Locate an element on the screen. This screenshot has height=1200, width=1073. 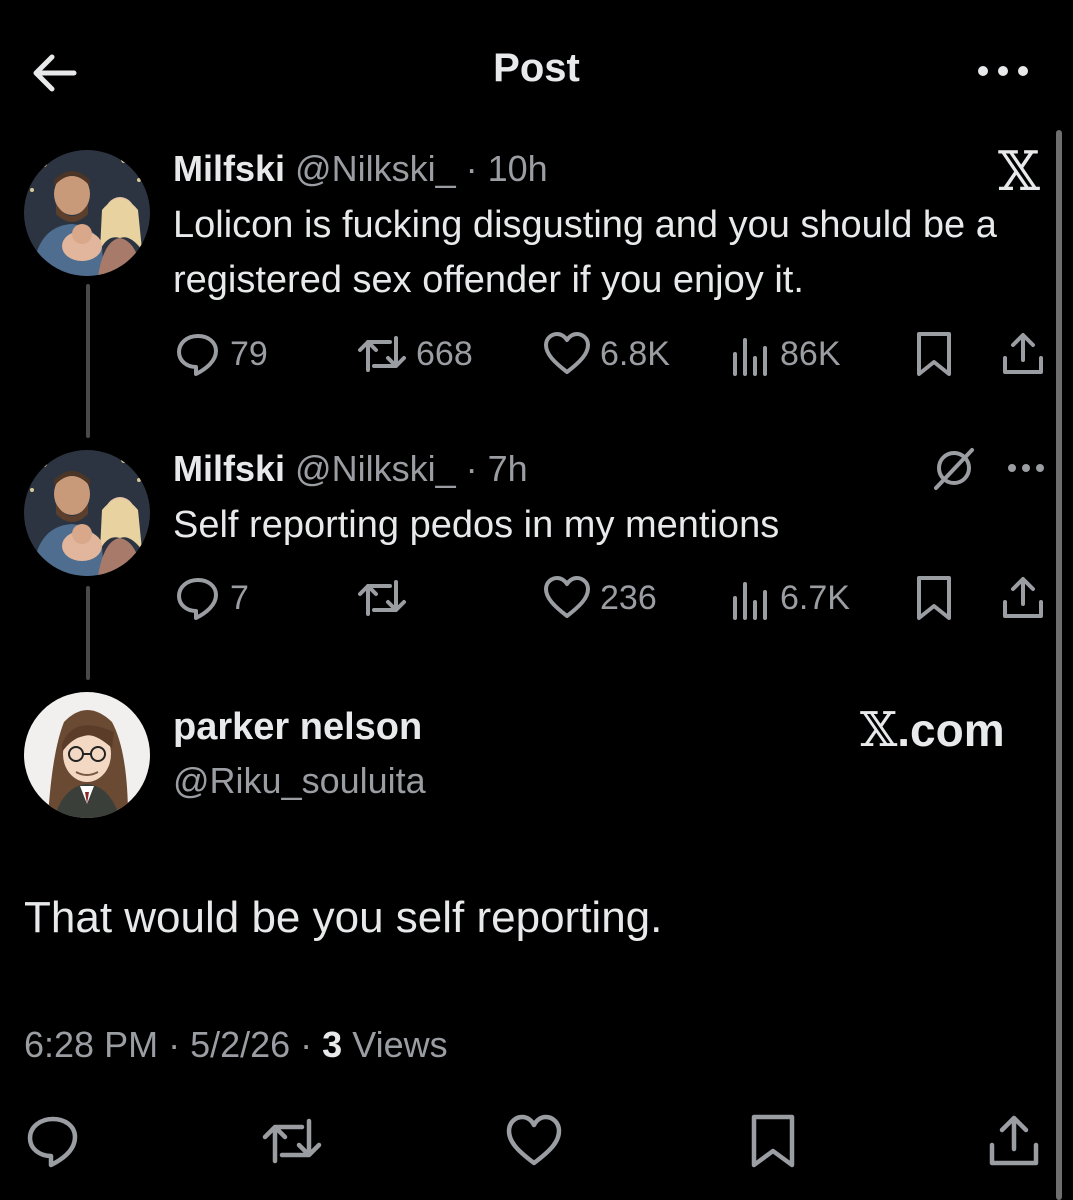
page-title: Post is located at coordinates (536, 68).